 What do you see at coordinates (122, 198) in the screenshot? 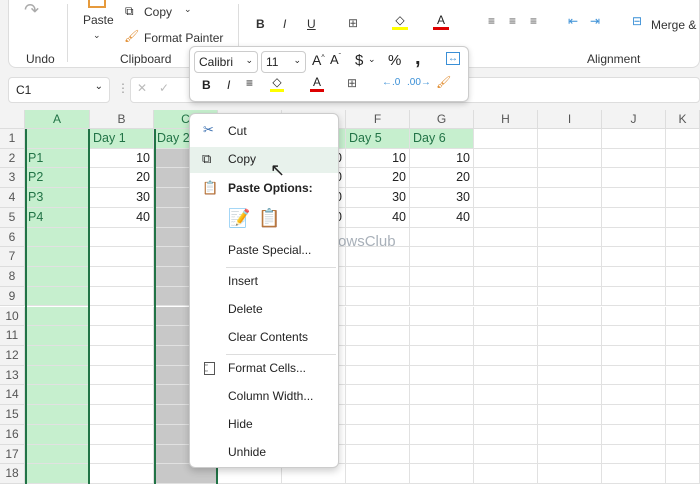
I see `cell-B4: 30` at bounding box center [122, 198].